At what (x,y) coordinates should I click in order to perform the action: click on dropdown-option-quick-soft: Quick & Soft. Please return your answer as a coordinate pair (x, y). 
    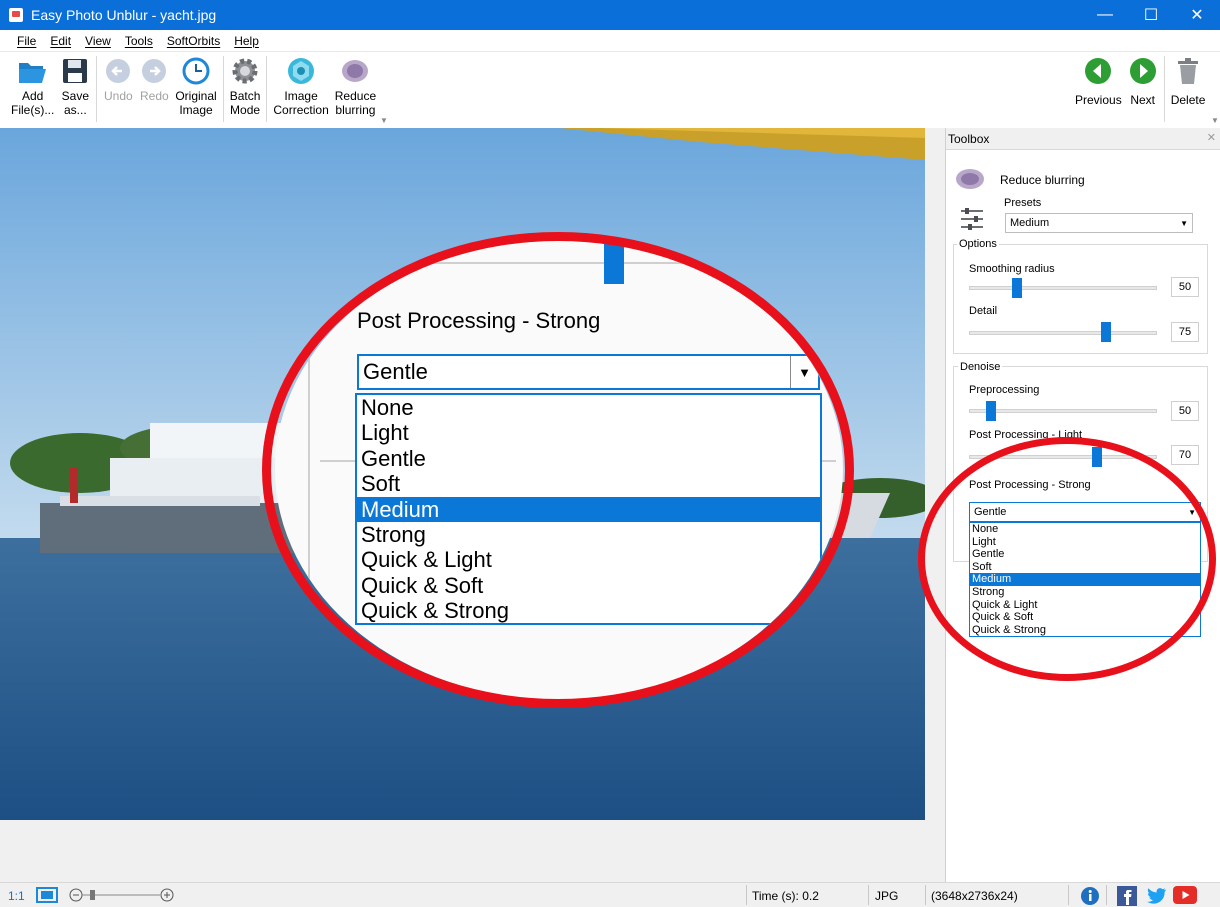
    Looking at the image, I should click on (1085, 617).